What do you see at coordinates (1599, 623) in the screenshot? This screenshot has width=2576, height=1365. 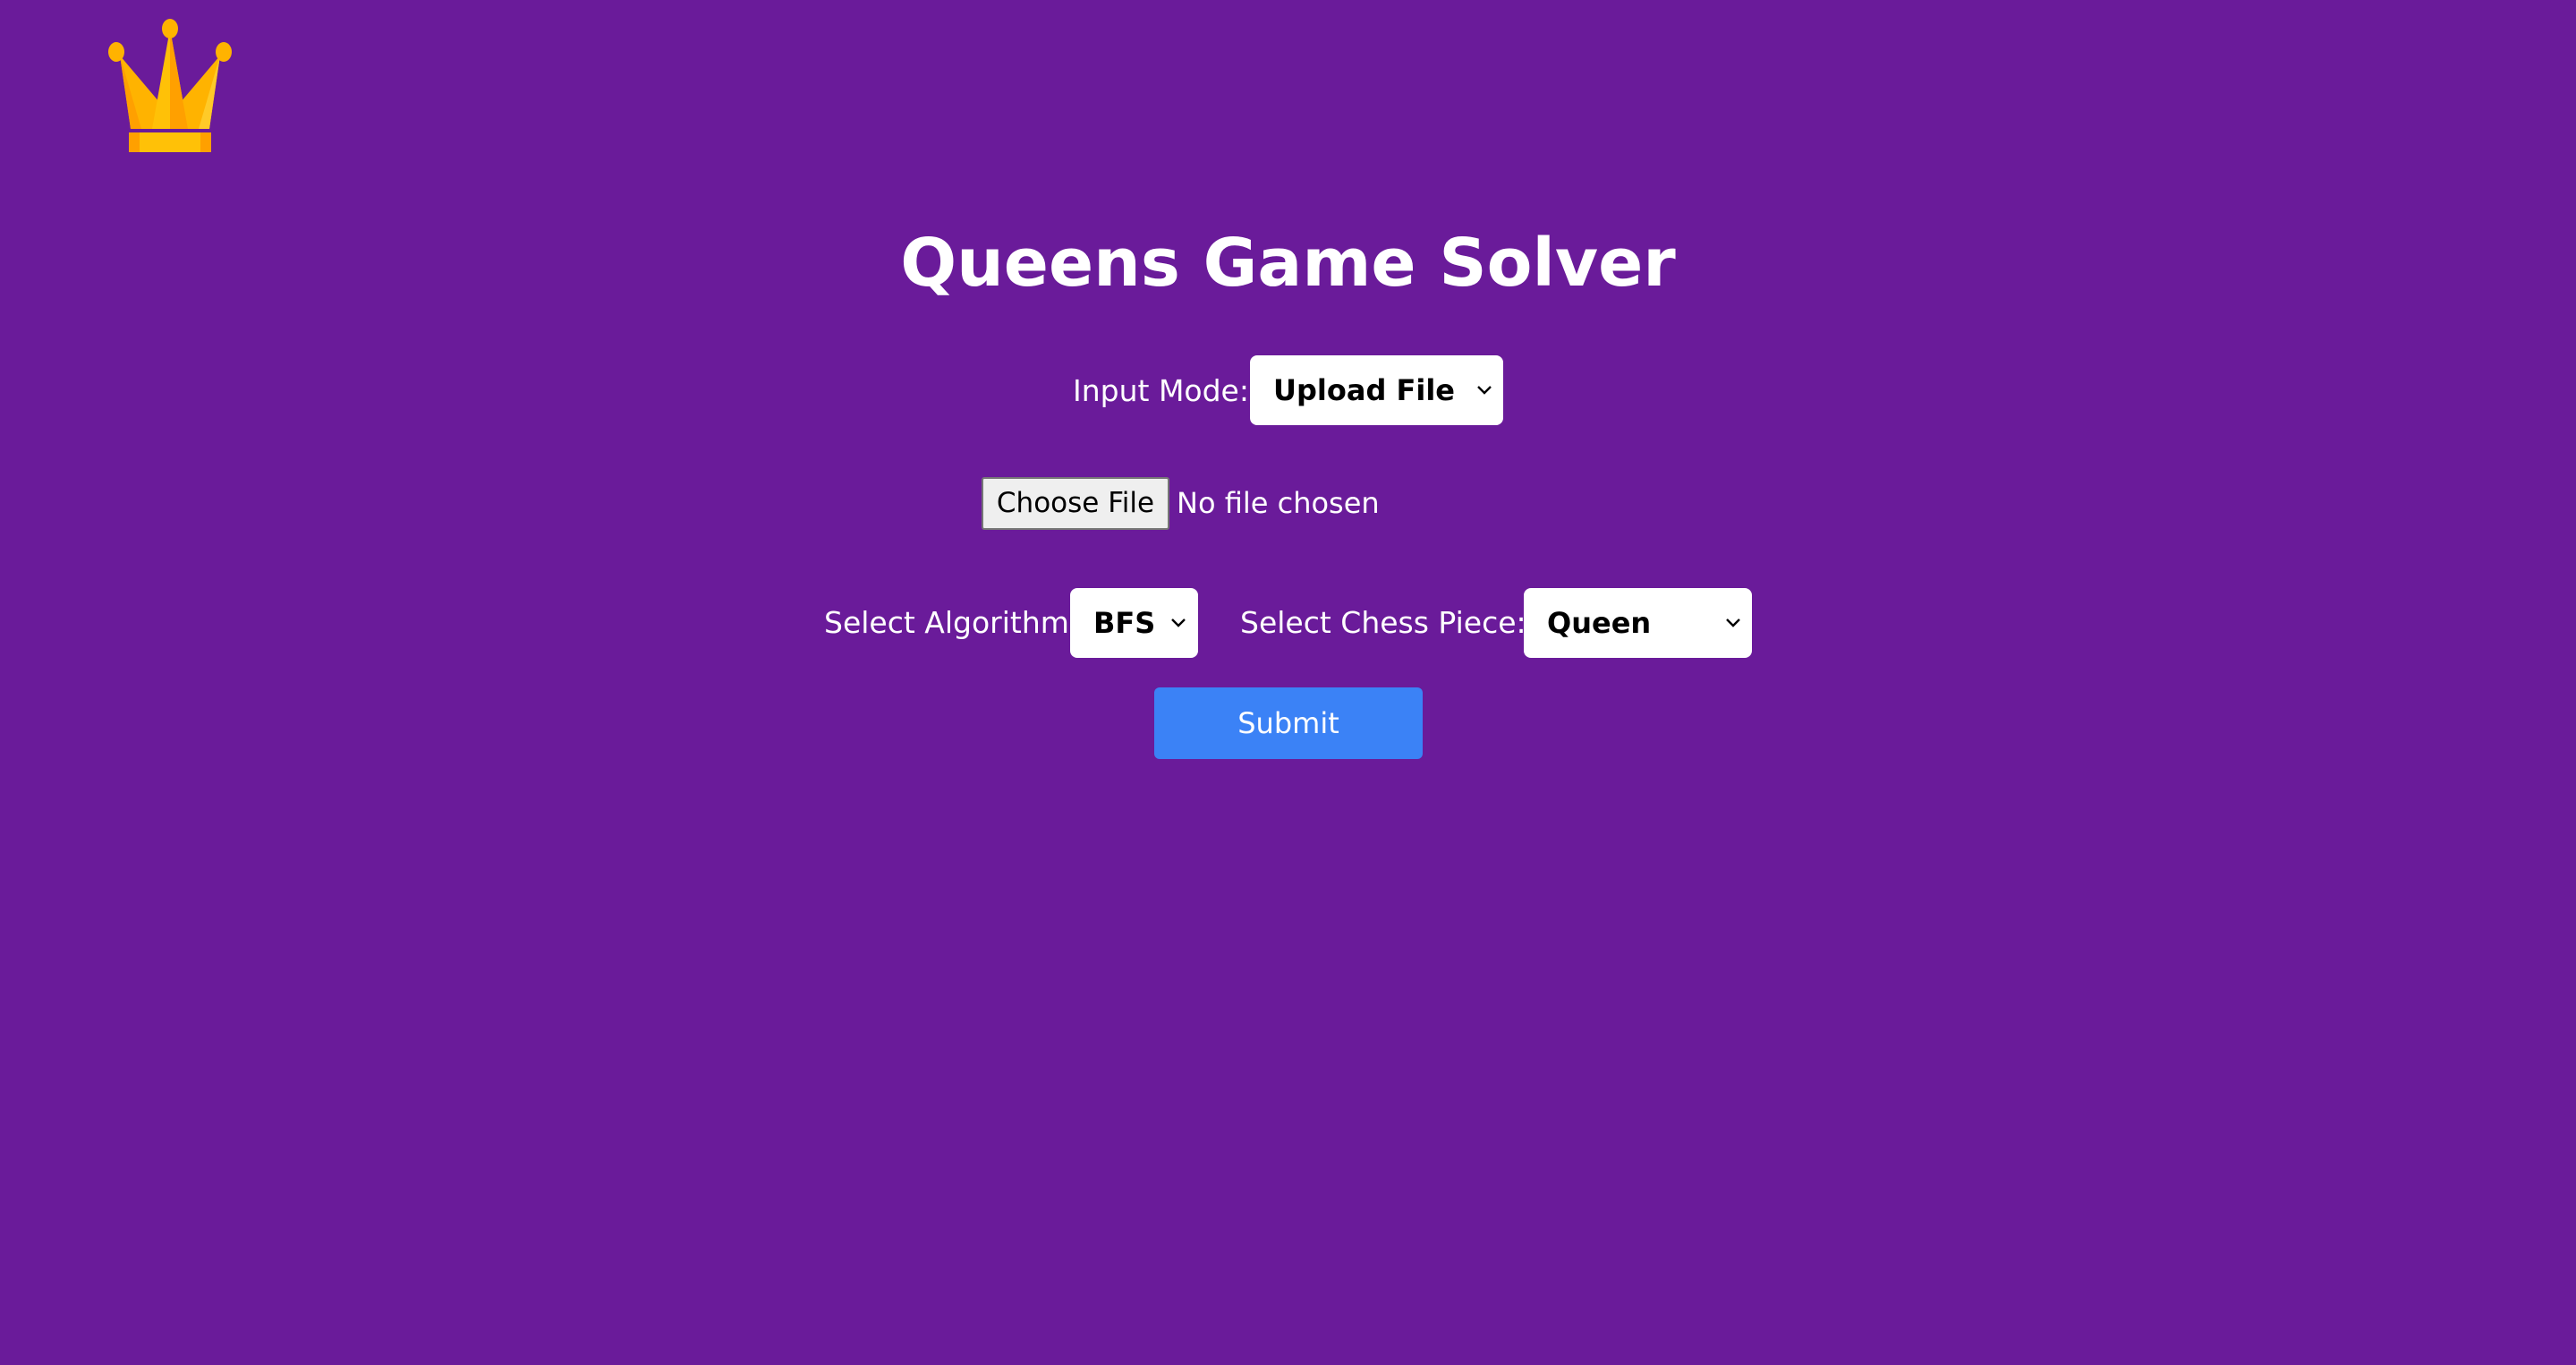 I see `chess-piece-value: Queen` at bounding box center [1599, 623].